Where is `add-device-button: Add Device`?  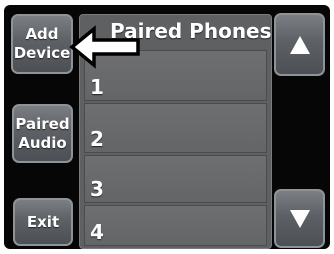
add-device-button: Add Device is located at coordinates (42, 44).